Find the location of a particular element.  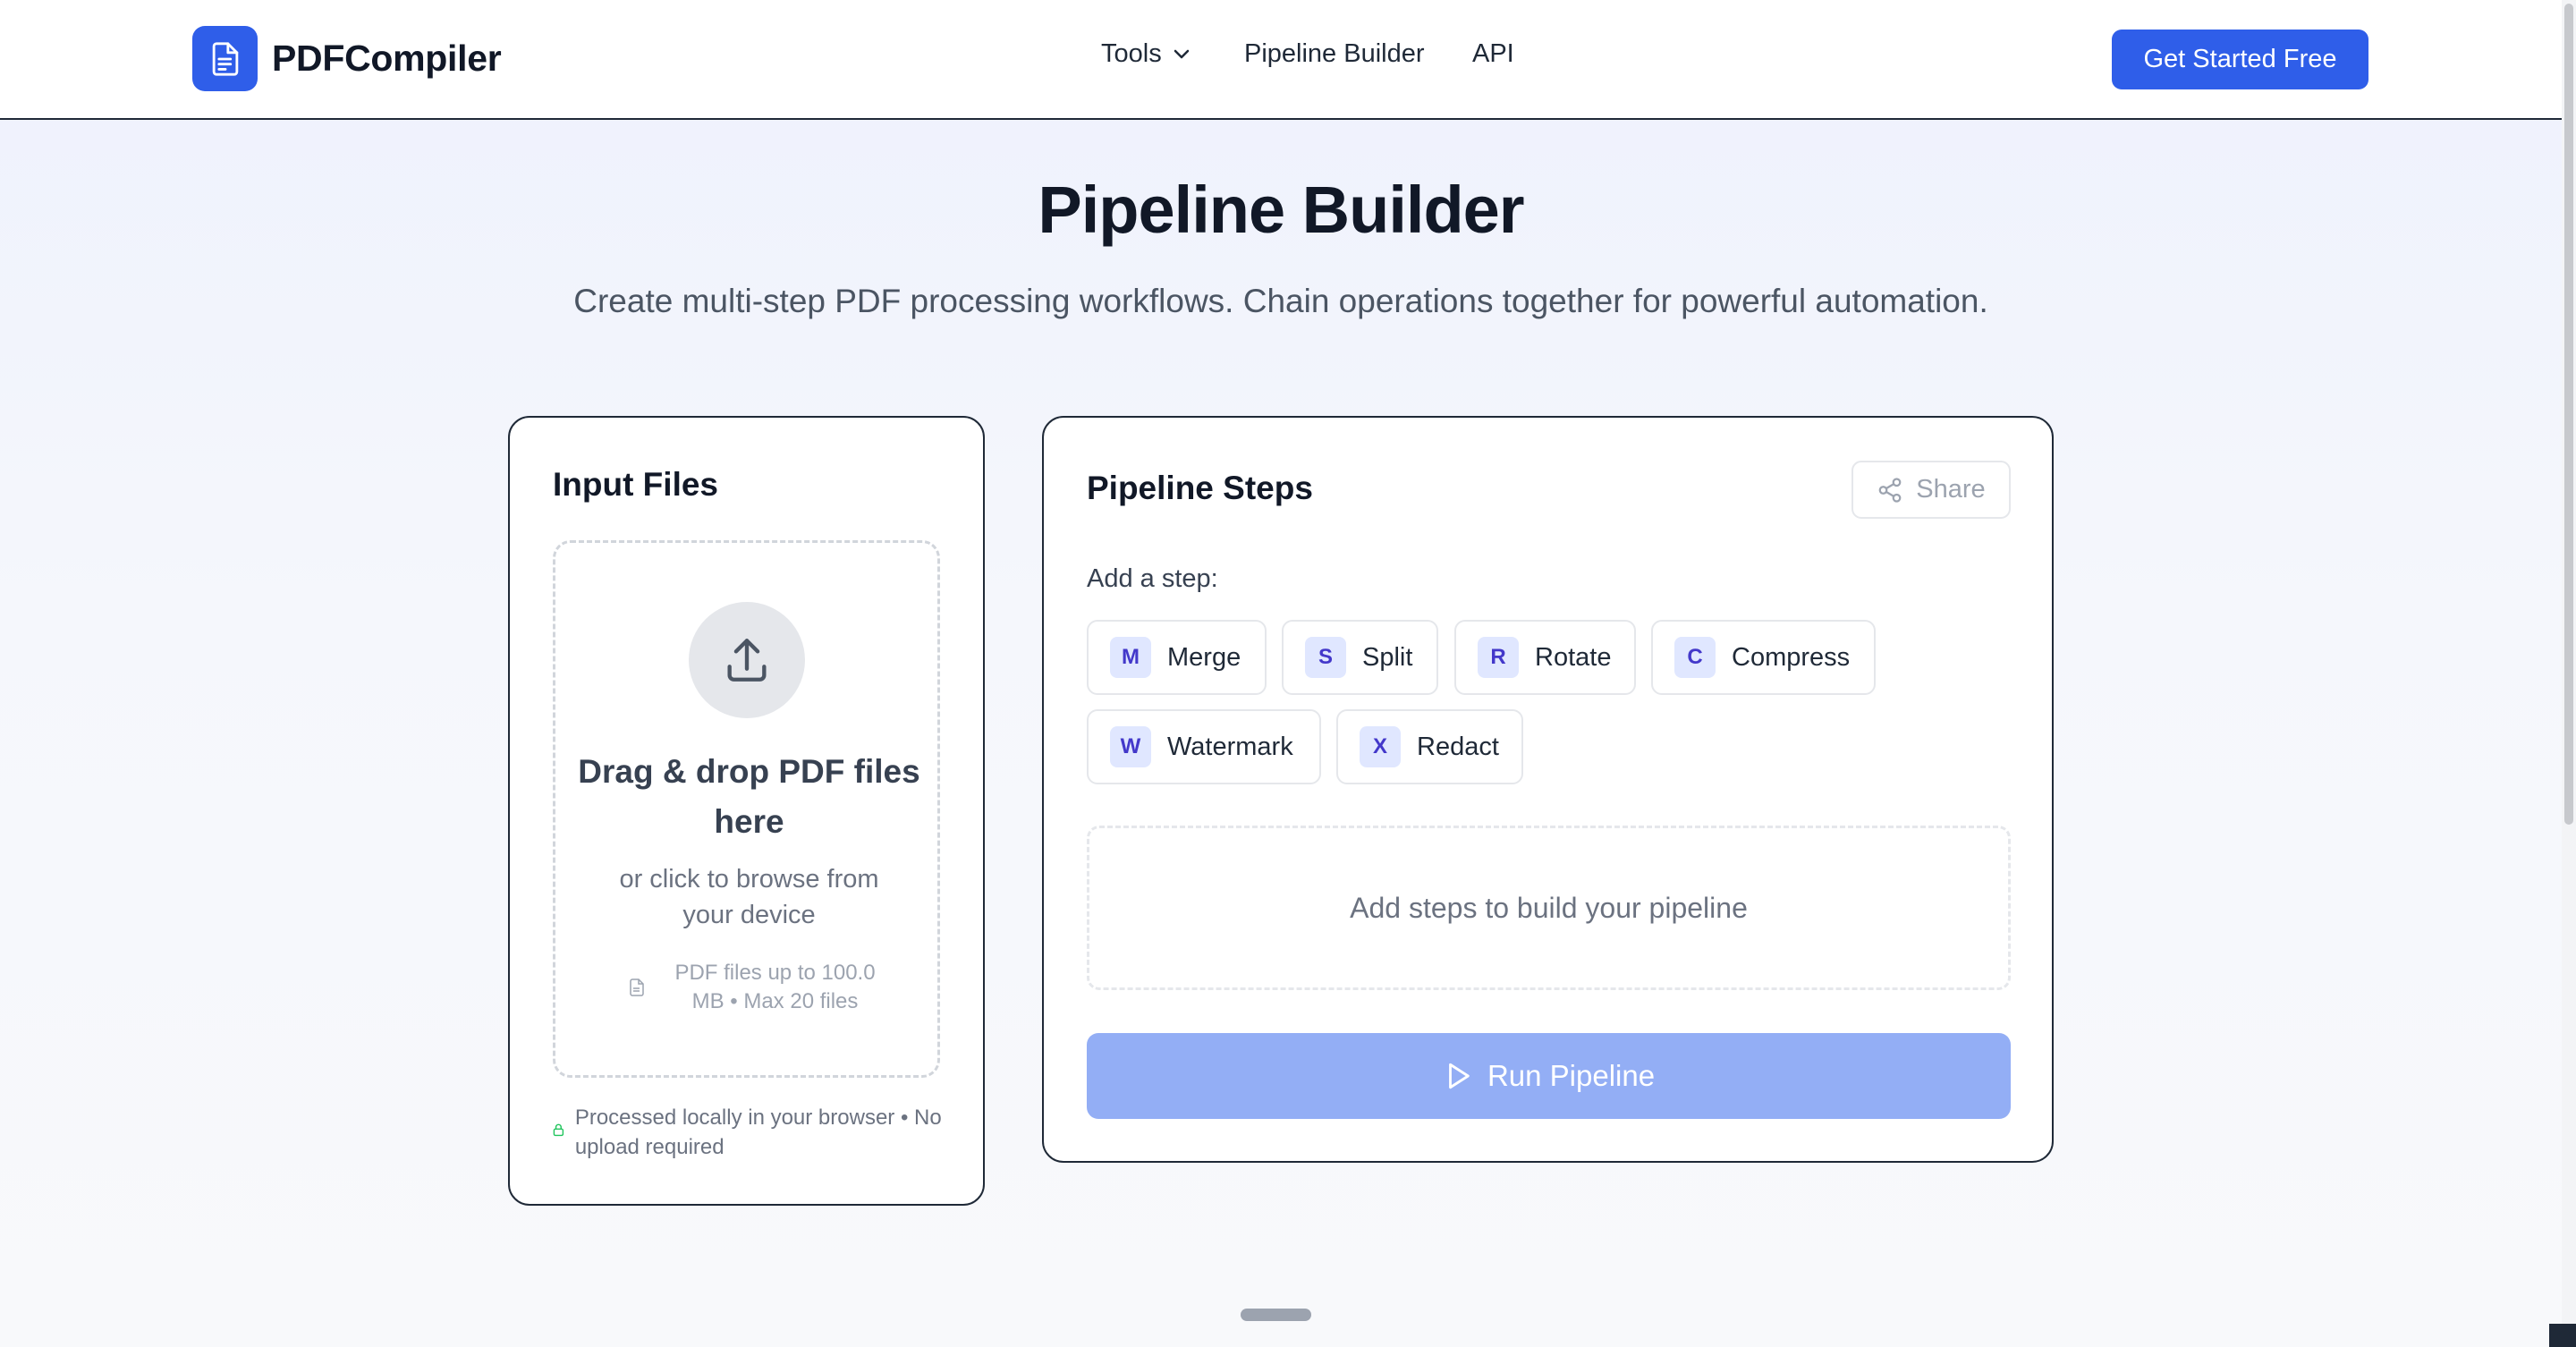

nav-tools-dropdown: Tools is located at coordinates (1146, 54).